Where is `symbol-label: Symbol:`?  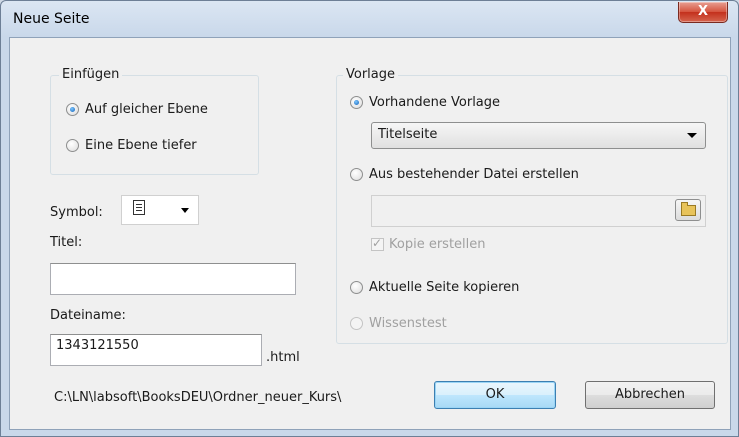 symbol-label: Symbol: is located at coordinates (76, 212).